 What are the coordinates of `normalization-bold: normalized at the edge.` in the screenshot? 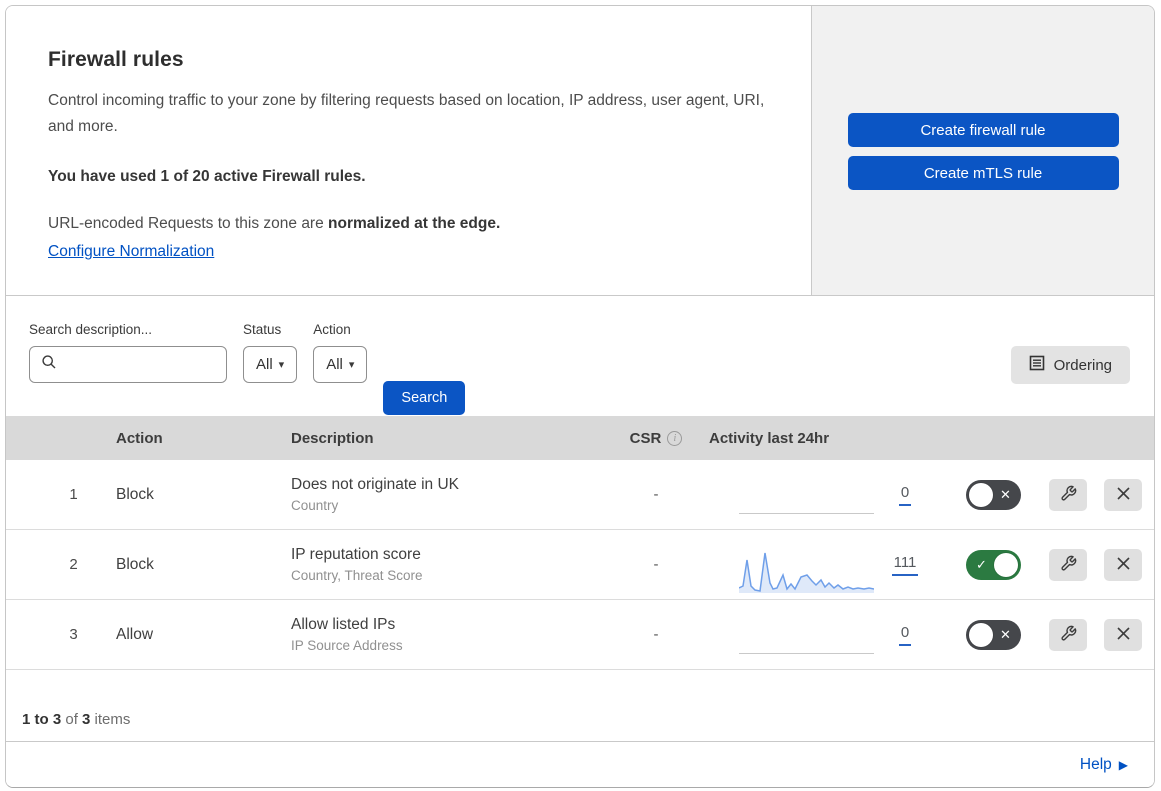 It's located at (414, 223).